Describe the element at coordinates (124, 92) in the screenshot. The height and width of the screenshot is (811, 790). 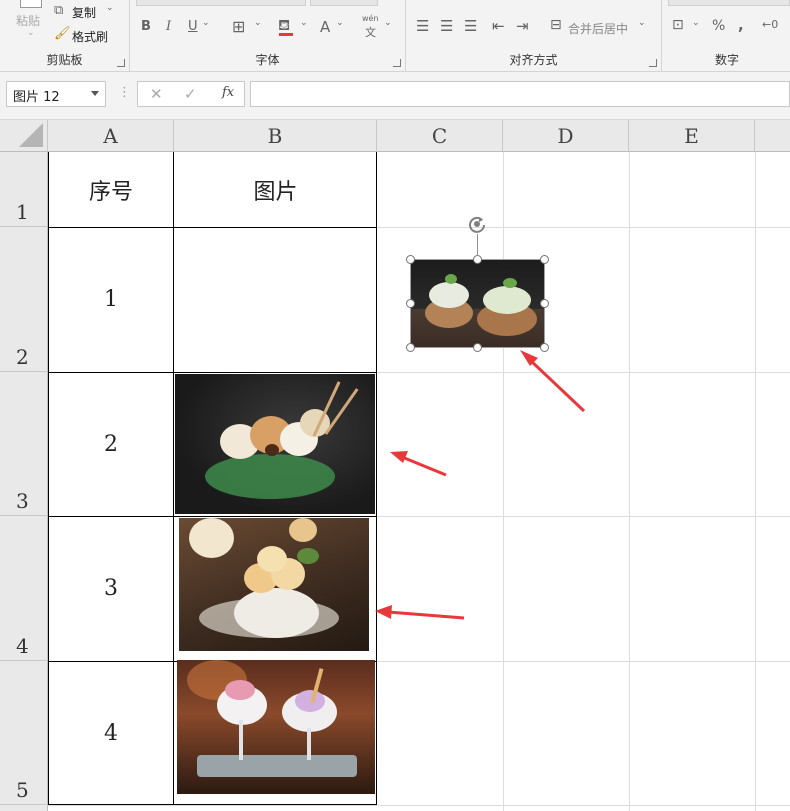
I see `formula-bar-splitter: ⋮` at that location.